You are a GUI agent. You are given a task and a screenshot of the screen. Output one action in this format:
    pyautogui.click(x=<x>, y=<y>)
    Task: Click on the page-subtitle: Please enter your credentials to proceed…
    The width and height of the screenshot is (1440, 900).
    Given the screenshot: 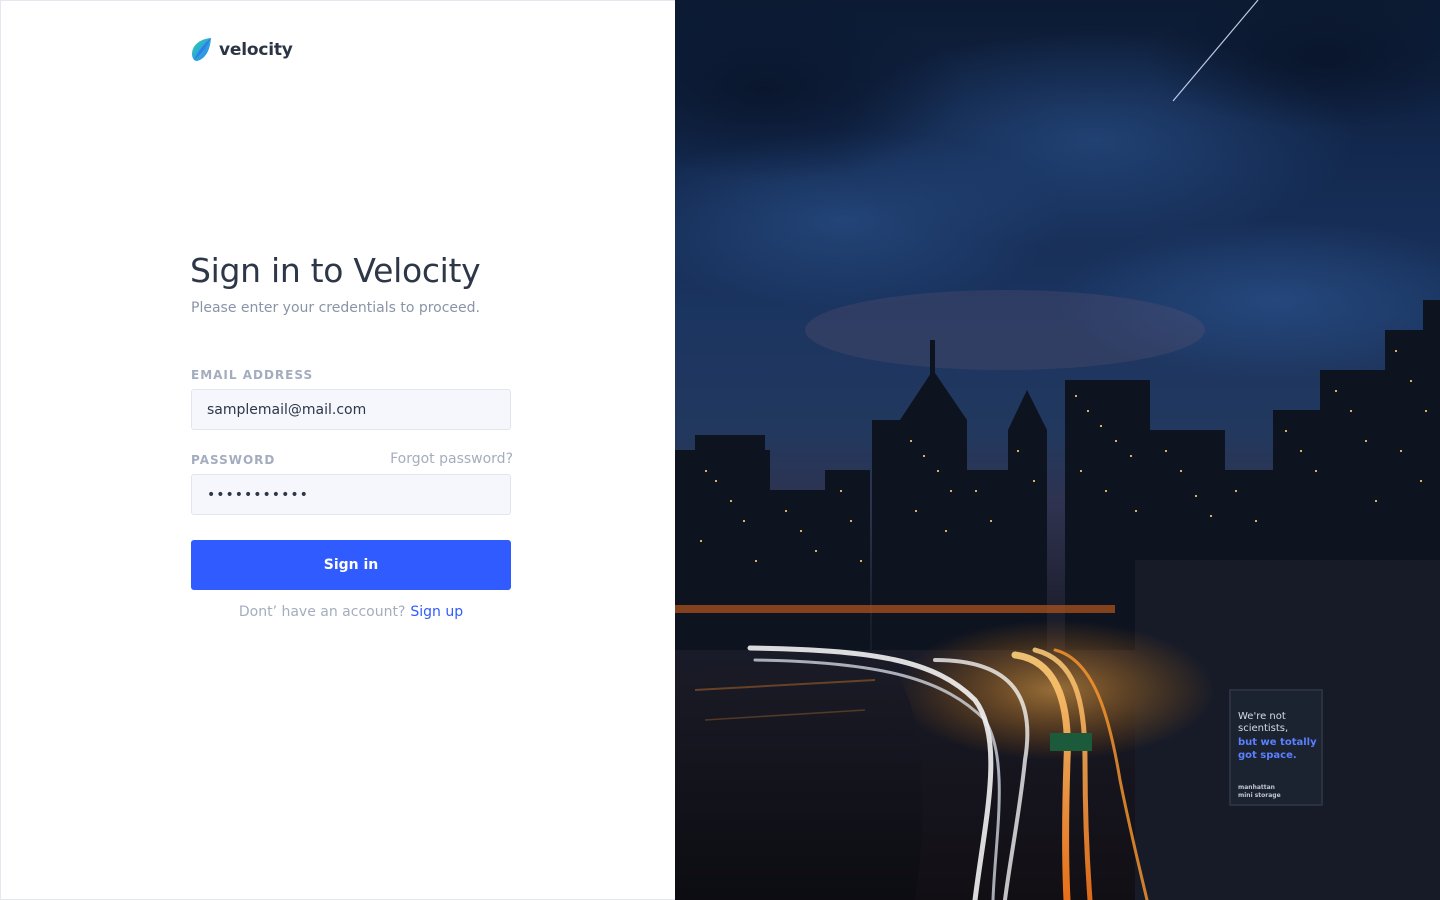 What is the action you would take?
    pyautogui.click(x=335, y=308)
    